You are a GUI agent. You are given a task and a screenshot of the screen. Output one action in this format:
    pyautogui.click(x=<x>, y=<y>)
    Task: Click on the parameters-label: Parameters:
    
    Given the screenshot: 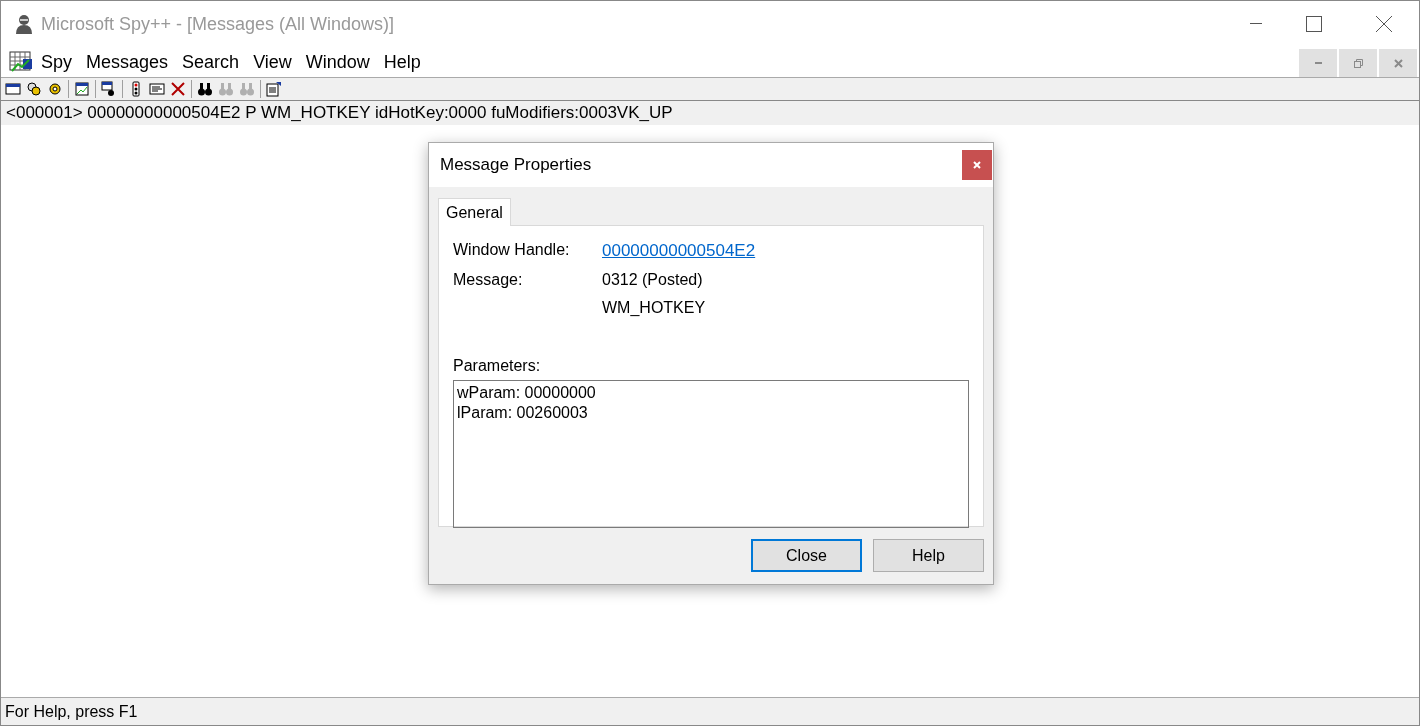 What is the action you would take?
    pyautogui.click(x=497, y=365)
    